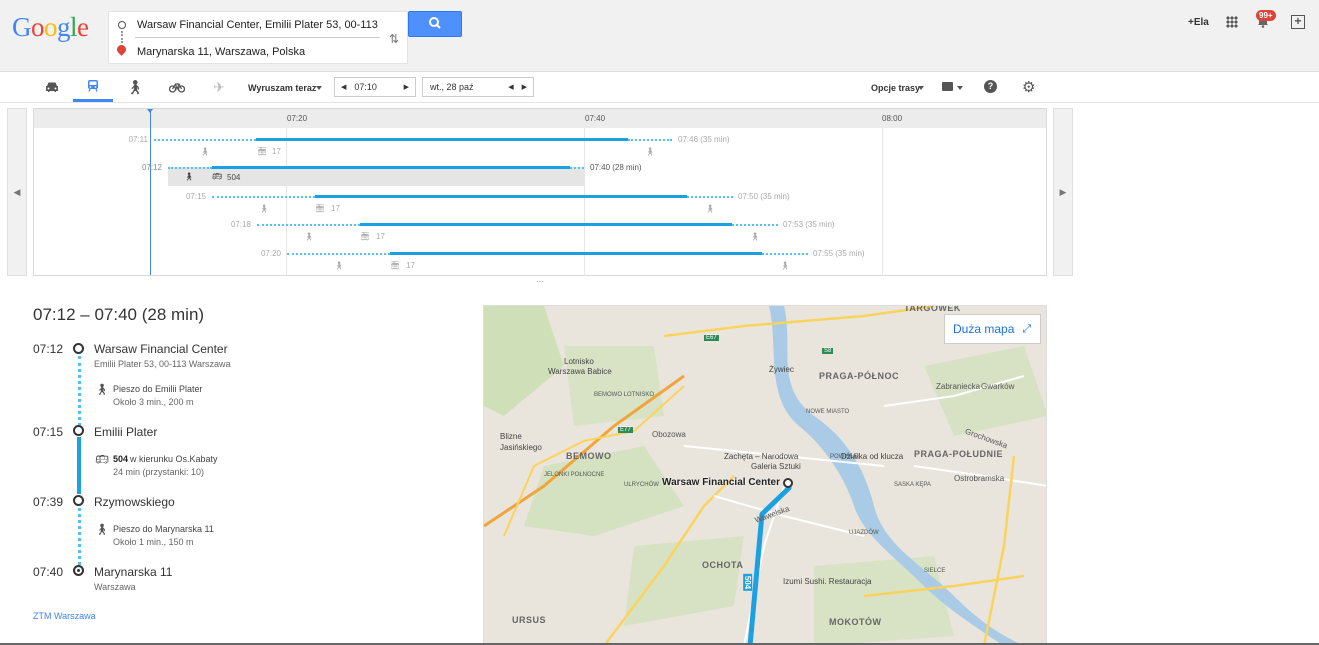  I want to click on bus-line-number: 504, so click(121, 459).